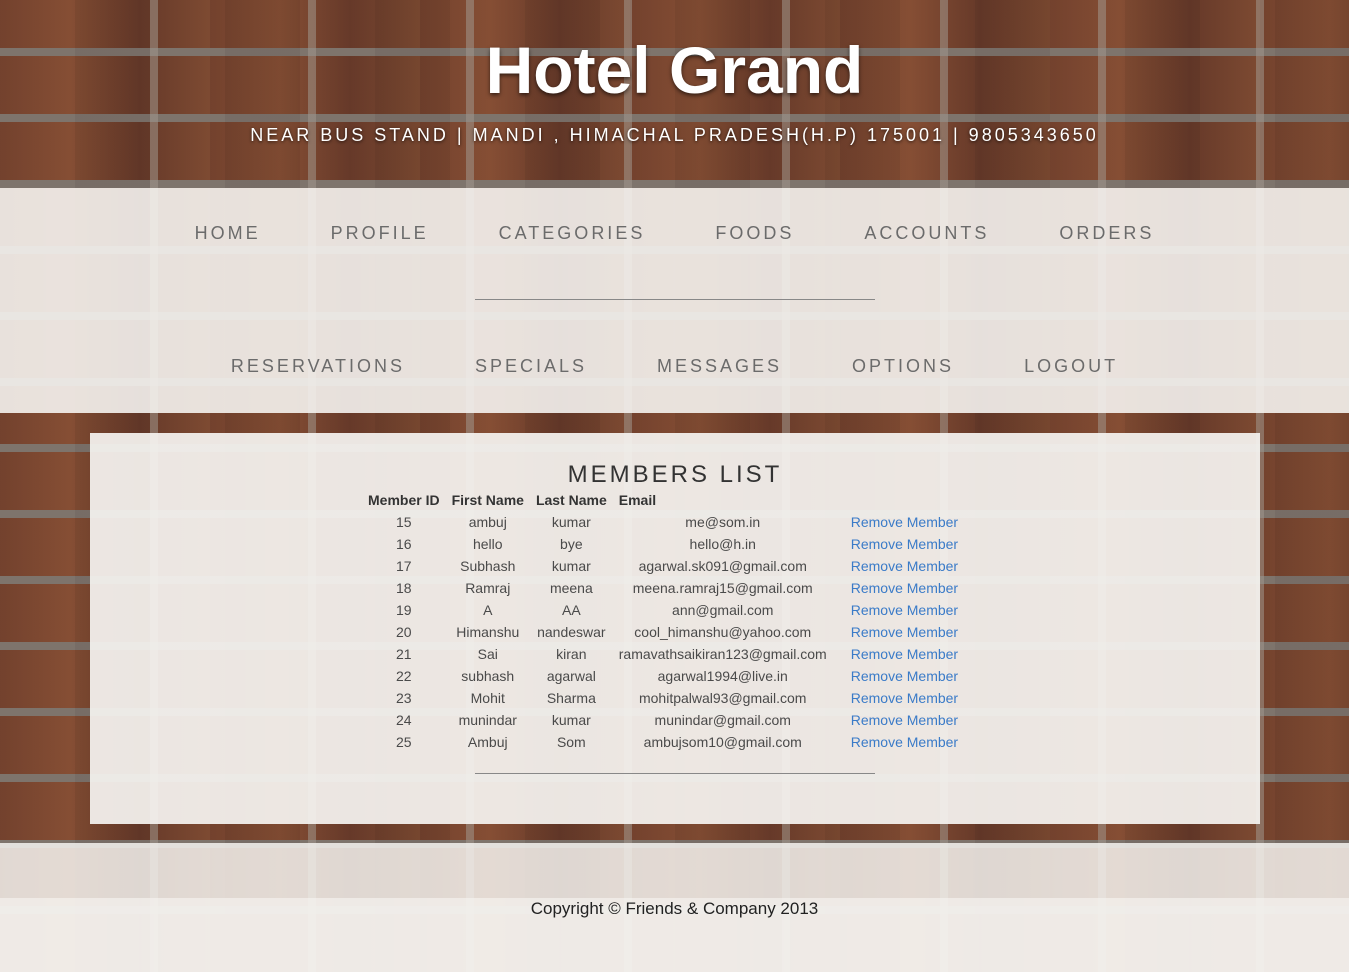 This screenshot has height=972, width=1349. I want to click on last-name-cell: bye, so click(571, 544).